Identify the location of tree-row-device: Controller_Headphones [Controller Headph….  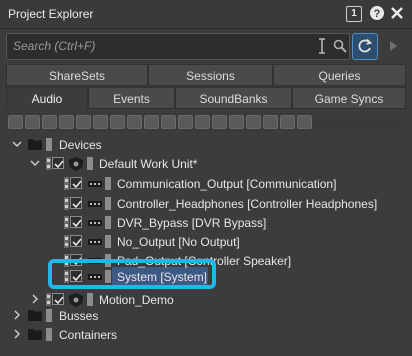
(206, 204).